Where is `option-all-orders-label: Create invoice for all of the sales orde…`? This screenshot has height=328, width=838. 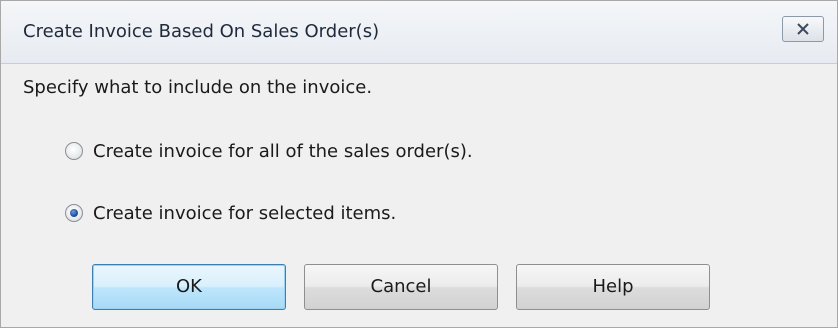 option-all-orders-label: Create invoice for all of the sales orde… is located at coordinates (283, 151).